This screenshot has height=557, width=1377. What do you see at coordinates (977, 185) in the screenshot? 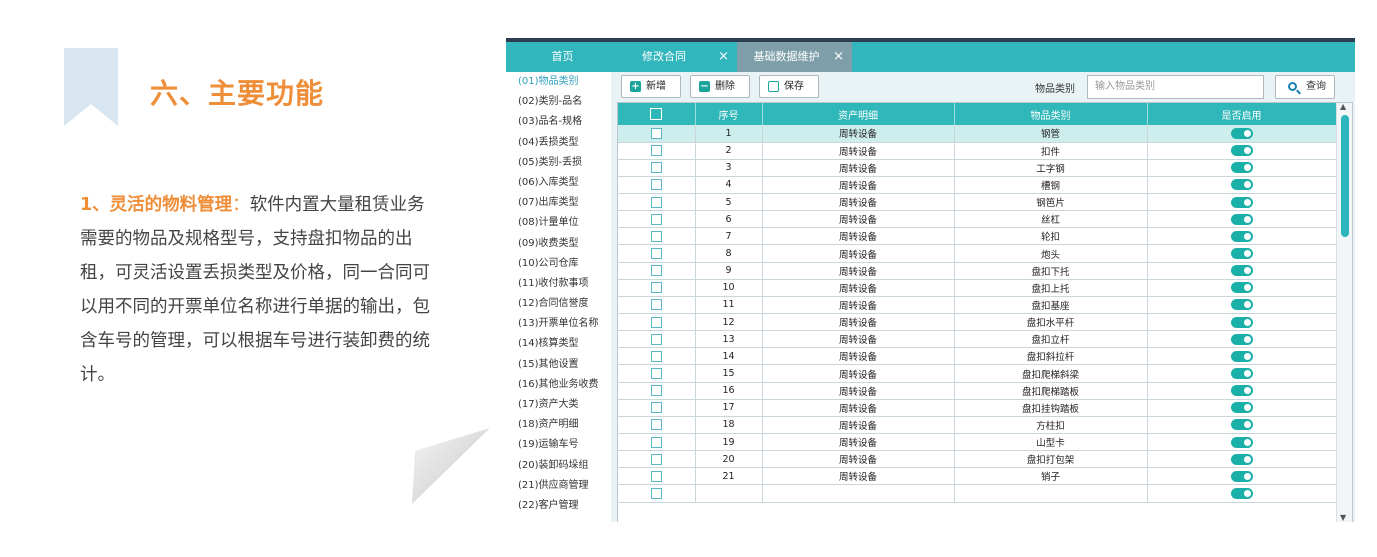
I see `table-row: 4 周转设备 槽钢` at bounding box center [977, 185].